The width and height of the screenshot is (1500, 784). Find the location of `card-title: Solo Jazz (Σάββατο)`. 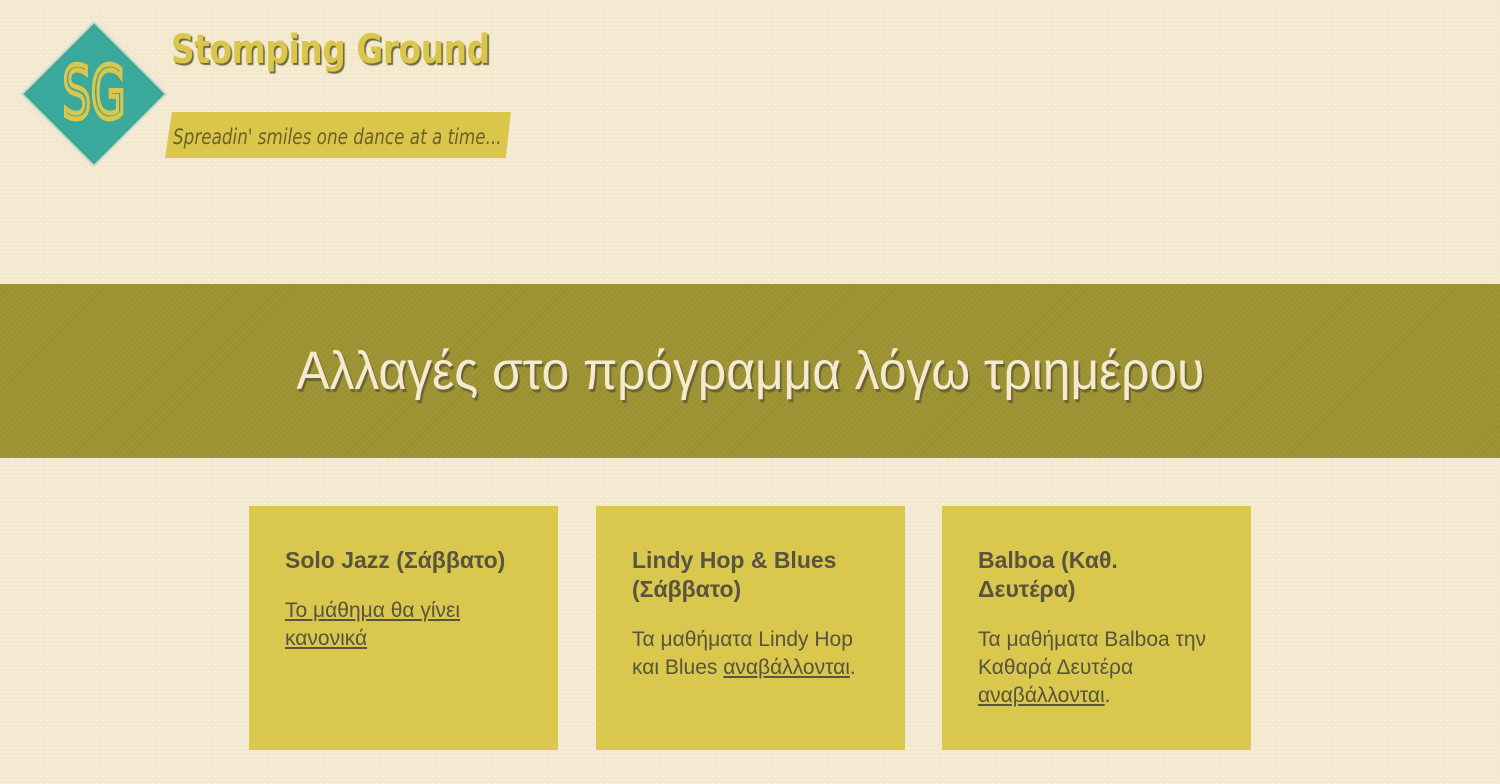

card-title: Solo Jazz (Σάββατο) is located at coordinates (395, 560).